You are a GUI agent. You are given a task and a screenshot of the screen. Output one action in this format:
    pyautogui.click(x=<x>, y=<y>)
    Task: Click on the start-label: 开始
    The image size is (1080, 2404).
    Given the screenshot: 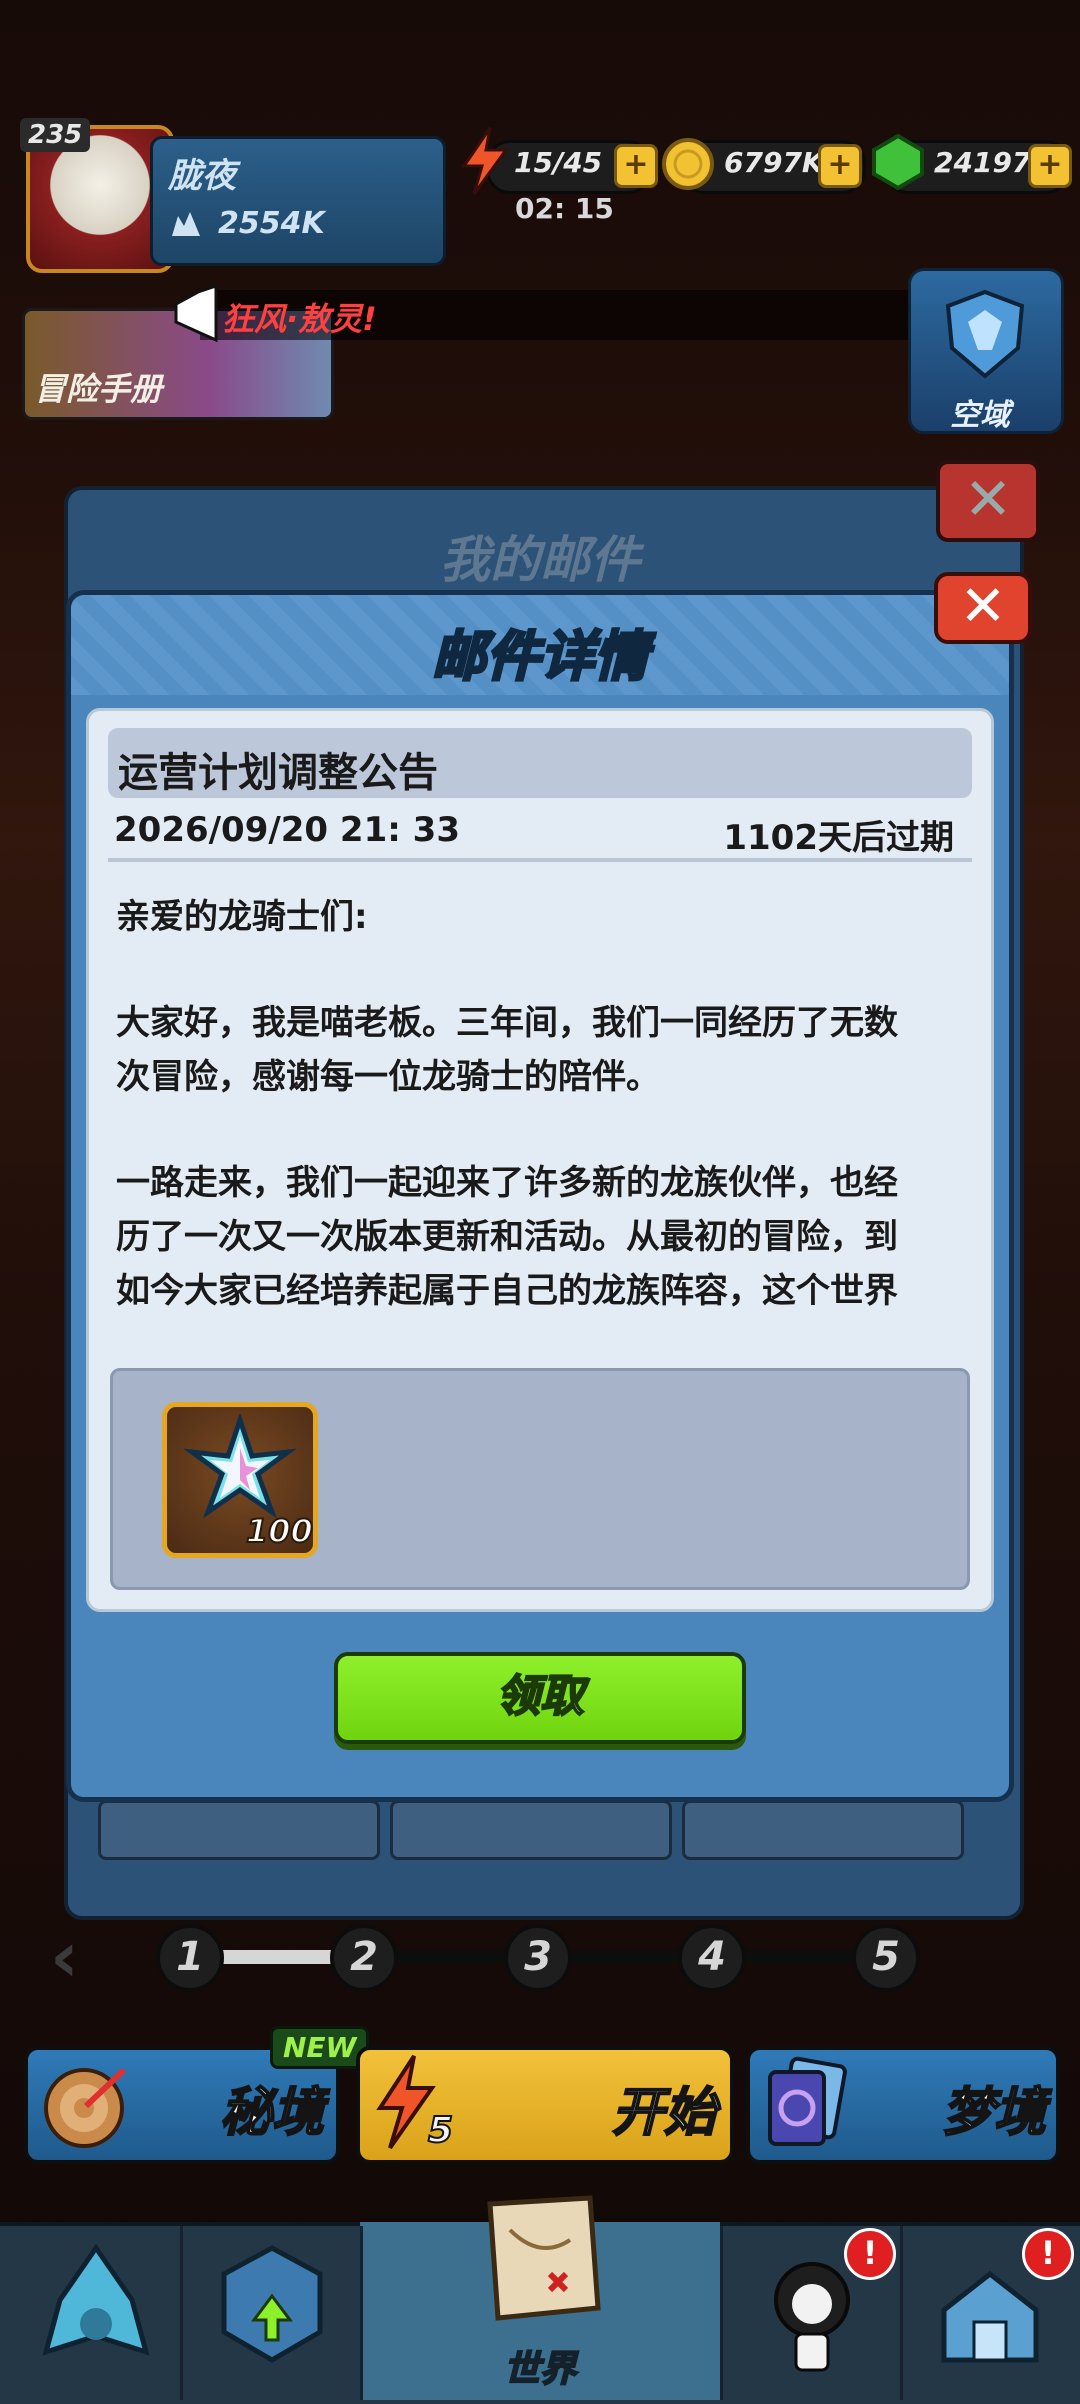 What is the action you would take?
    pyautogui.click(x=664, y=2113)
    